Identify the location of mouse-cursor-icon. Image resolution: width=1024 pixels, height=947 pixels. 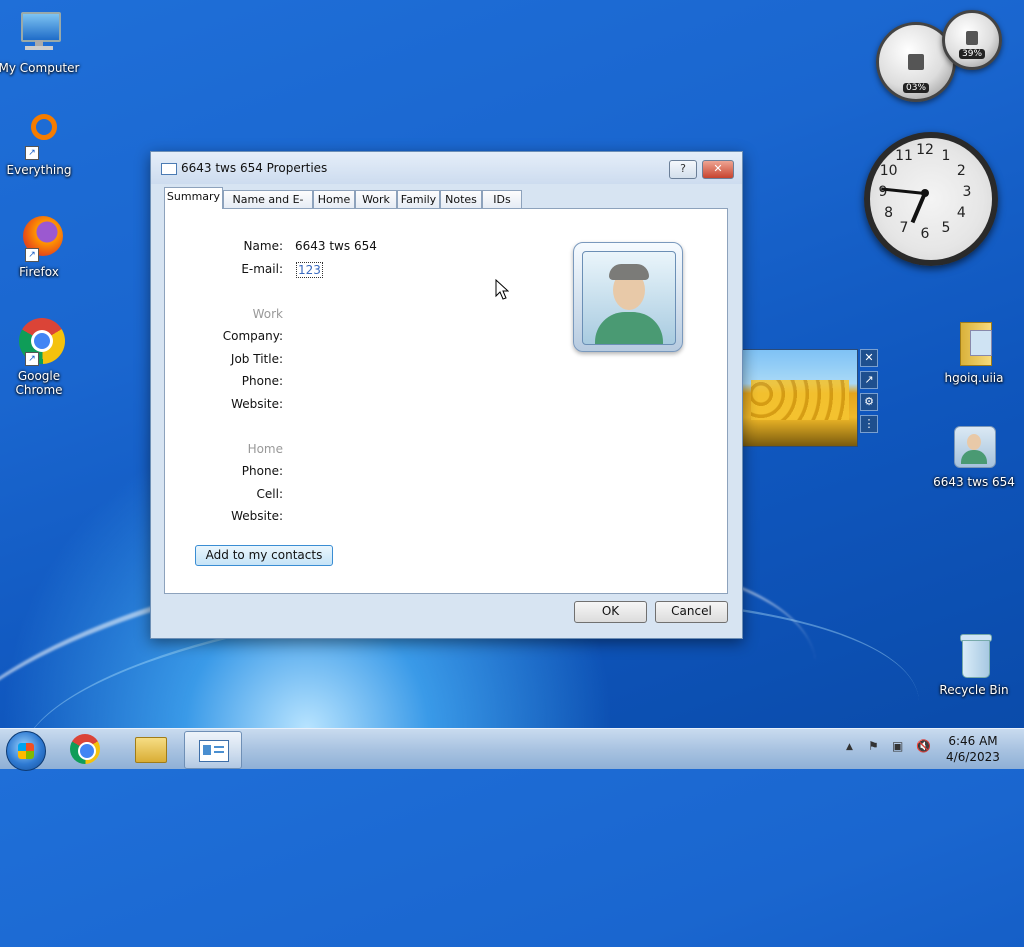
(502, 289).